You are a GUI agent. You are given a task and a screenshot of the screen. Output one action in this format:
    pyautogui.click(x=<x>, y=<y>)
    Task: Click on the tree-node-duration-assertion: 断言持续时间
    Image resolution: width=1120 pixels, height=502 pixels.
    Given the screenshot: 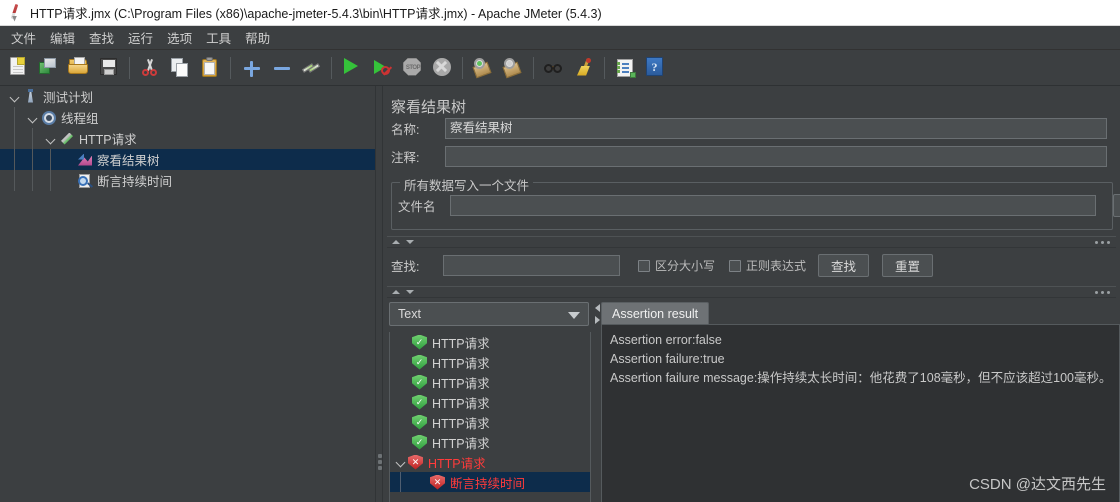 What is the action you would take?
    pyautogui.click(x=187, y=180)
    